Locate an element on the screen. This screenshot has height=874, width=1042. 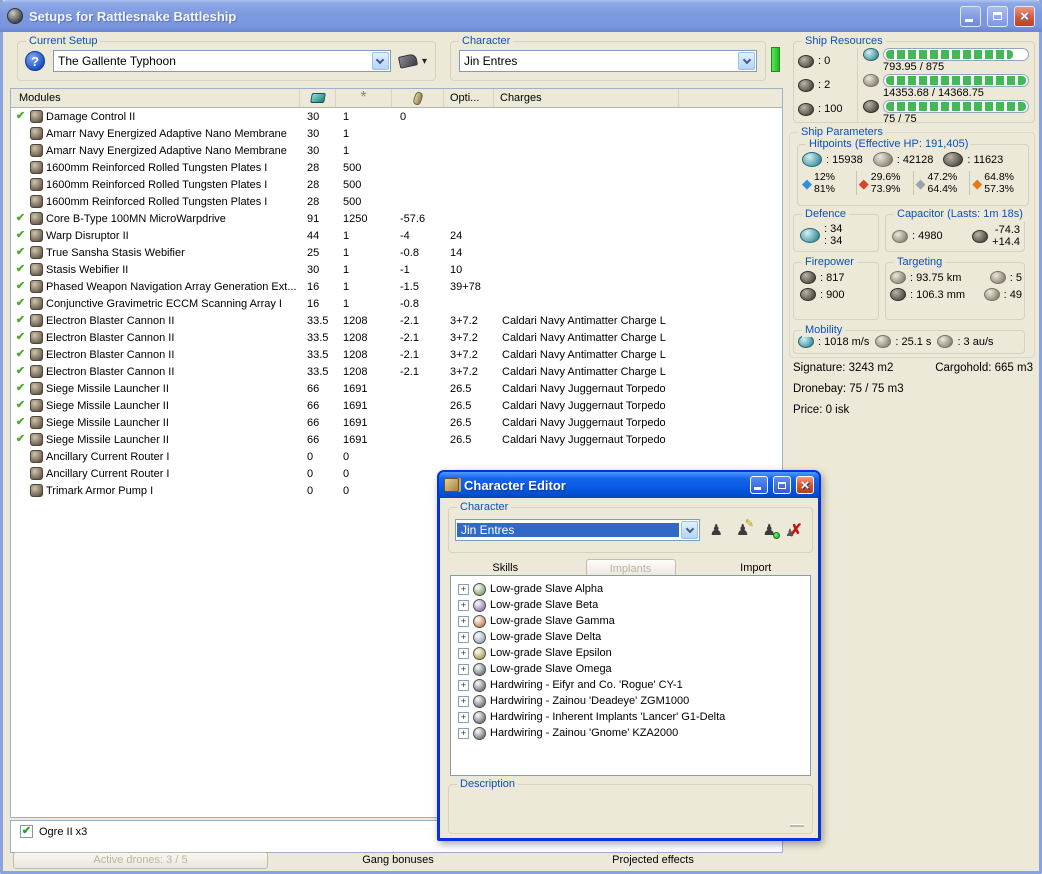
implant-item: + Low-grade Slave Omega is located at coordinates (630, 669).